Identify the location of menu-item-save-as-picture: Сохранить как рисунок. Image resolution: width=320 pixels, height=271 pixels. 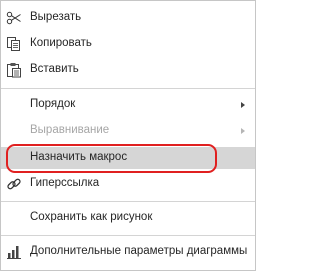
(128, 218).